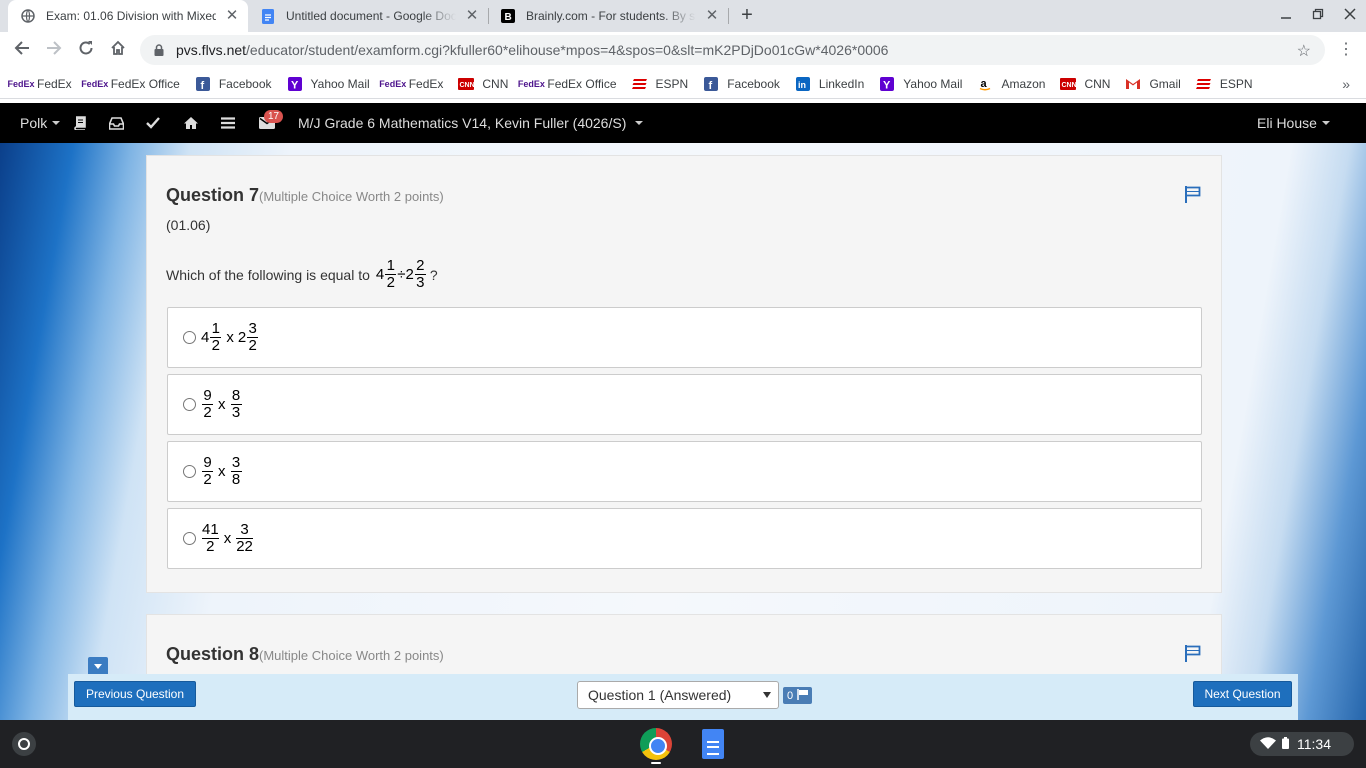  I want to click on mail-icon, so click(267, 123).